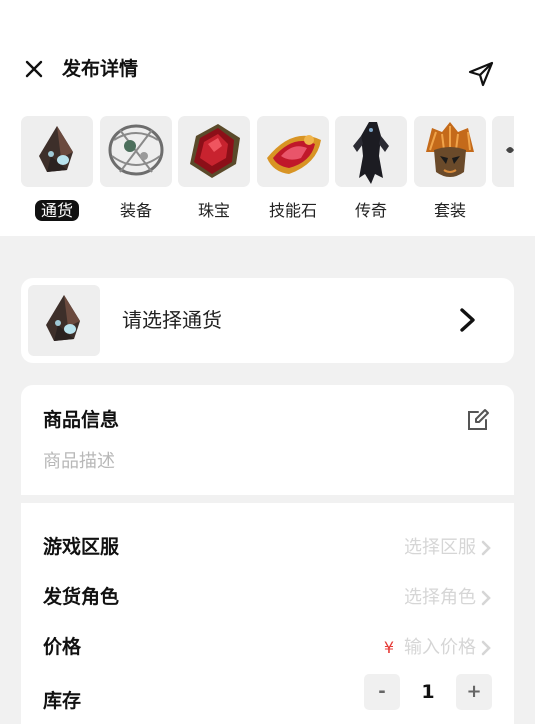  Describe the element at coordinates (81, 597) in the screenshot. I see `role-label: 发货角色` at that location.